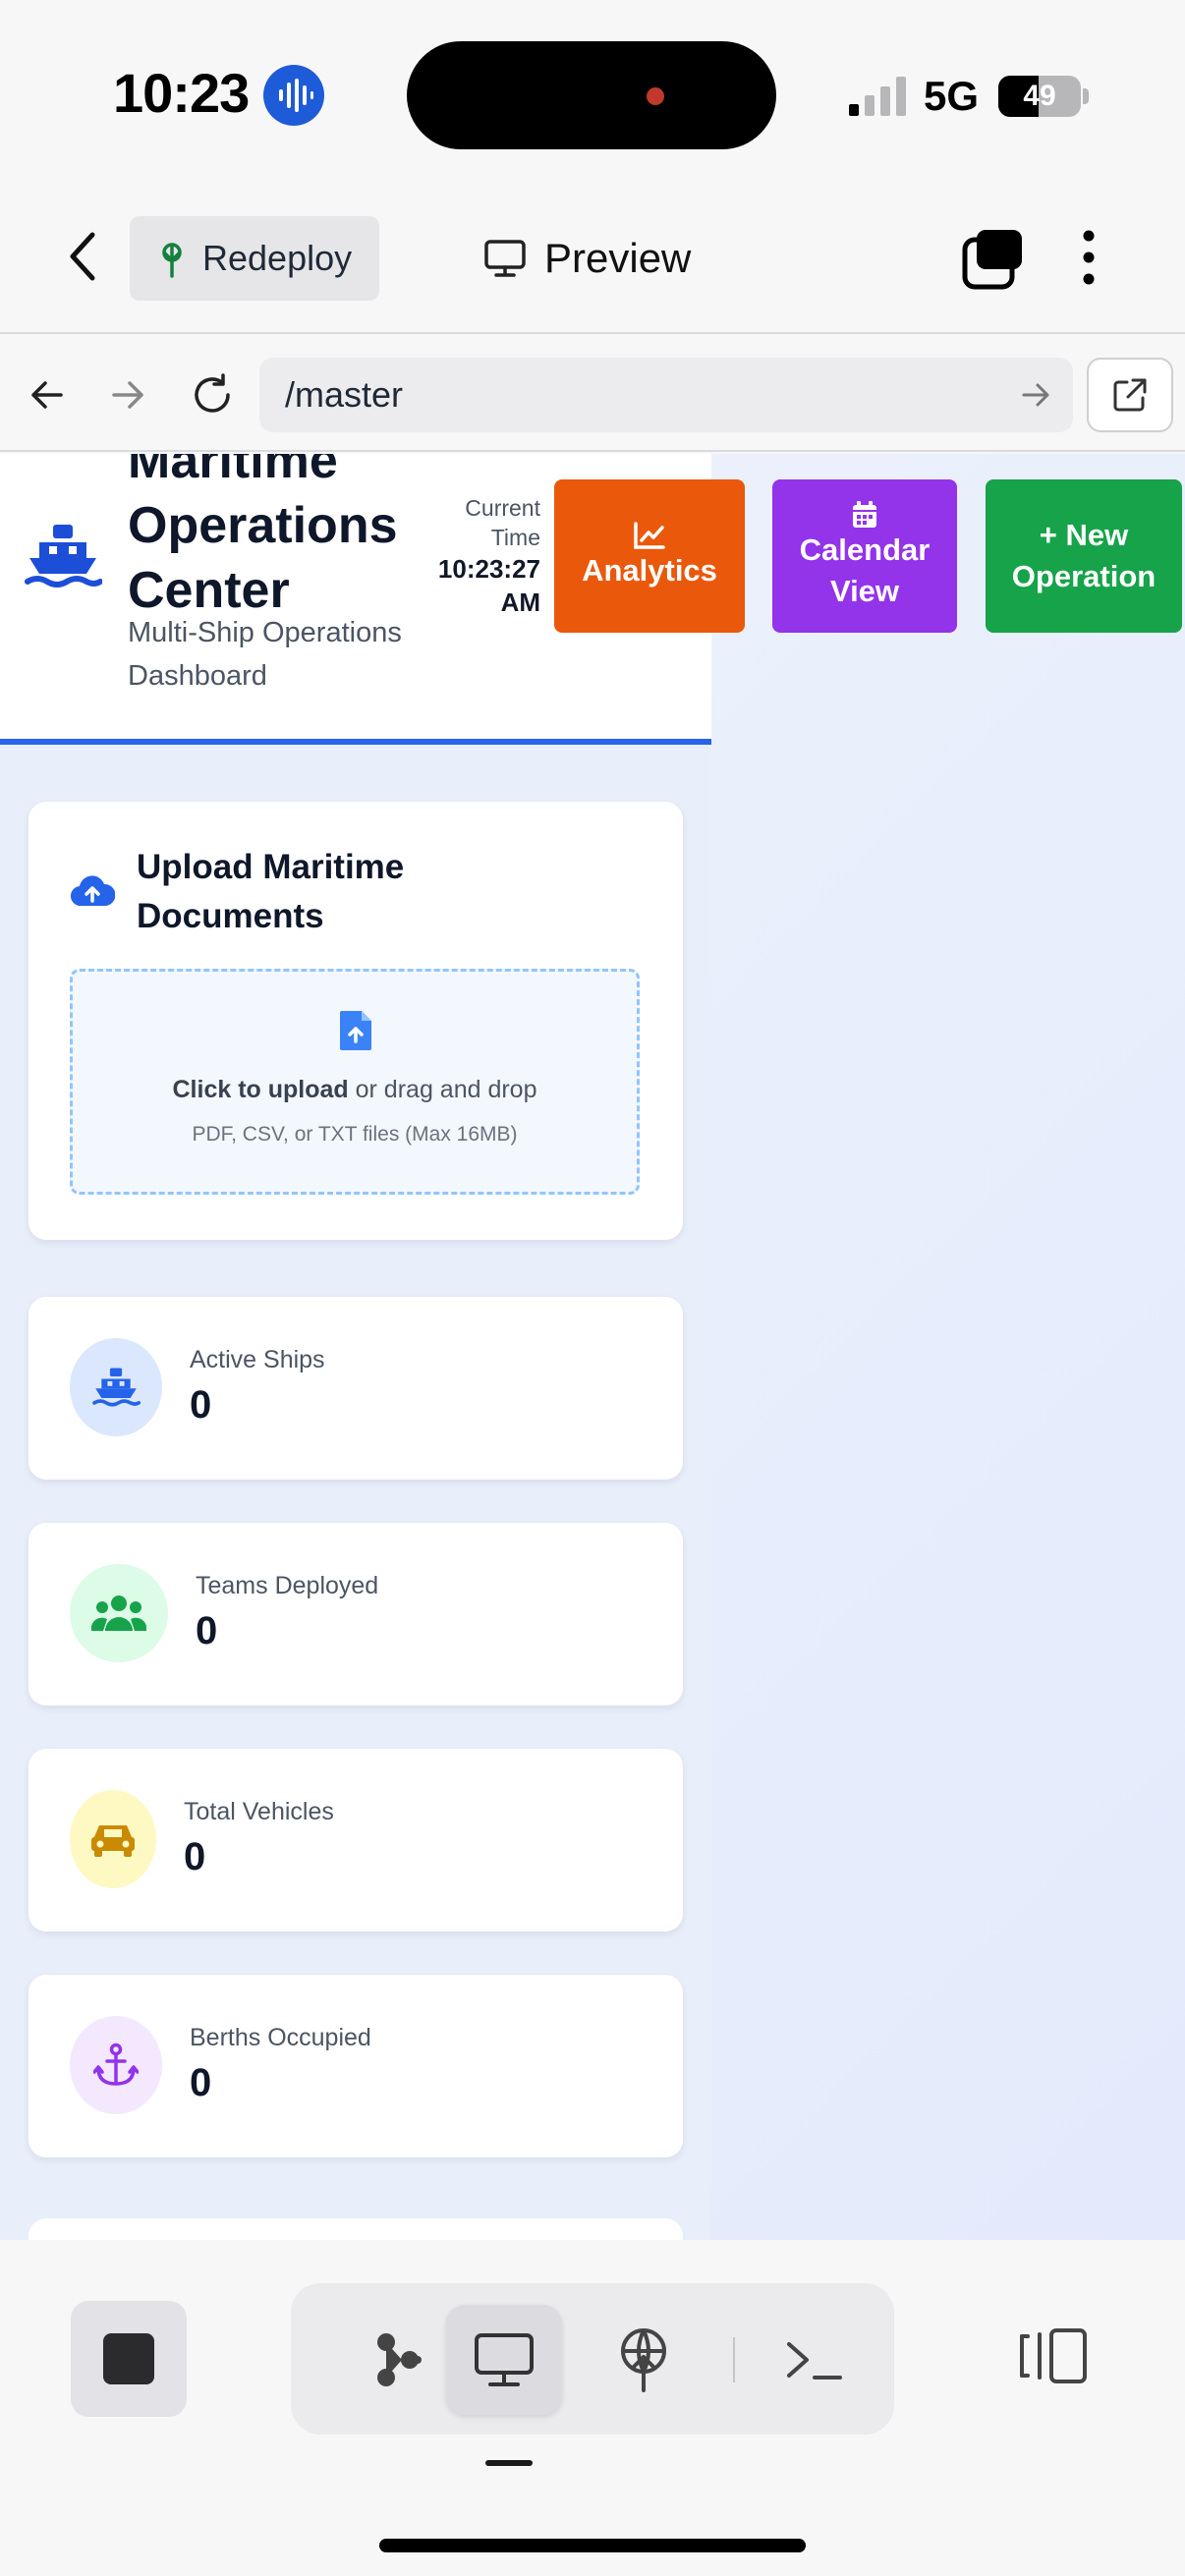  I want to click on more-vertical-icon, so click(1089, 257).